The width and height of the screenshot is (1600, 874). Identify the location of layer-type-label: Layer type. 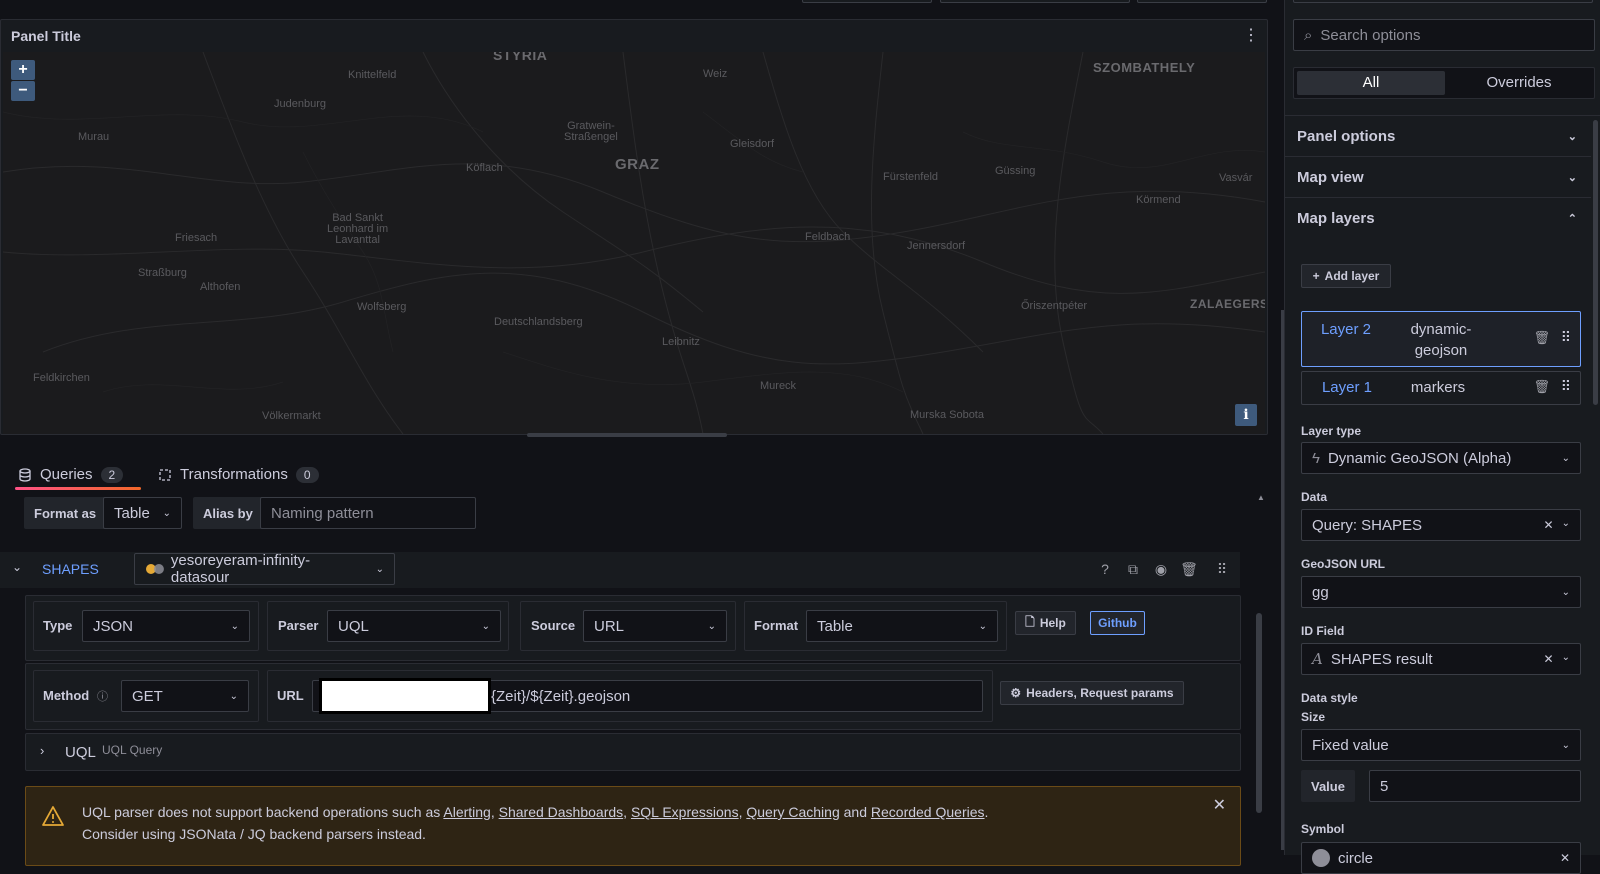
(1331, 431).